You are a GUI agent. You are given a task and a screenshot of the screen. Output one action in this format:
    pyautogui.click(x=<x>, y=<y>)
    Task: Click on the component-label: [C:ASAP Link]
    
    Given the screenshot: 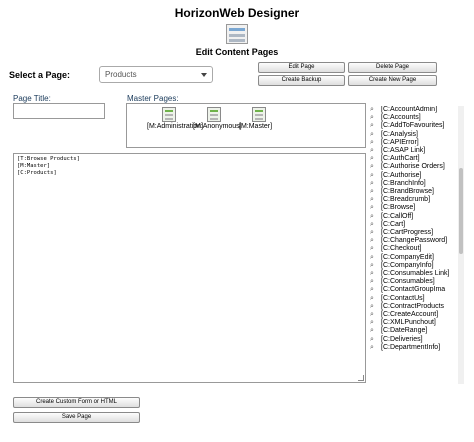 What is the action you would take?
    pyautogui.click(x=421, y=151)
    